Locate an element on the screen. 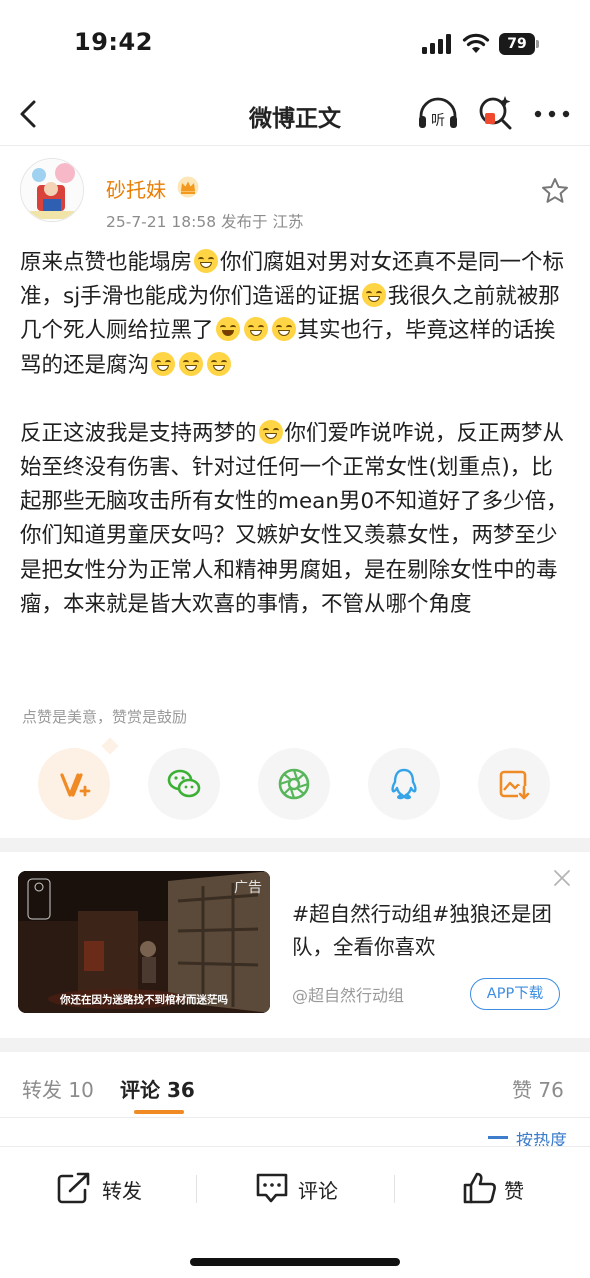 This screenshot has height=1278, width=590. signal-icon is located at coordinates (436, 44).